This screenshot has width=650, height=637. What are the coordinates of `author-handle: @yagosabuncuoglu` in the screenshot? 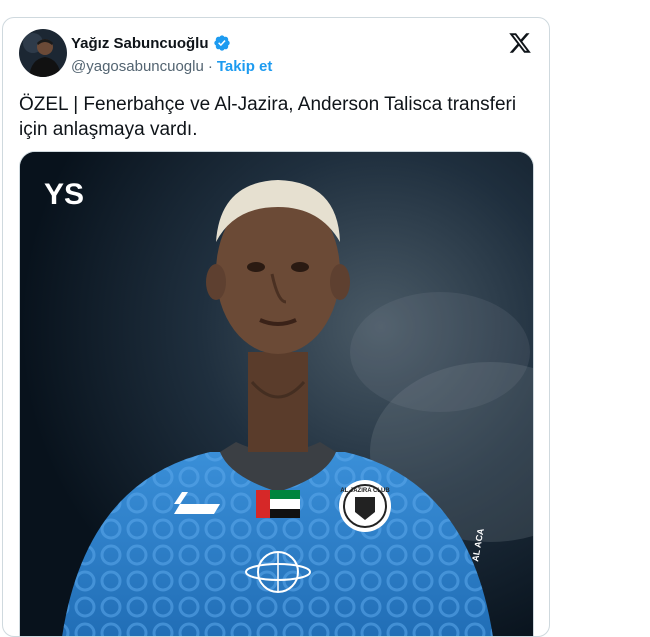 It's located at (137, 66).